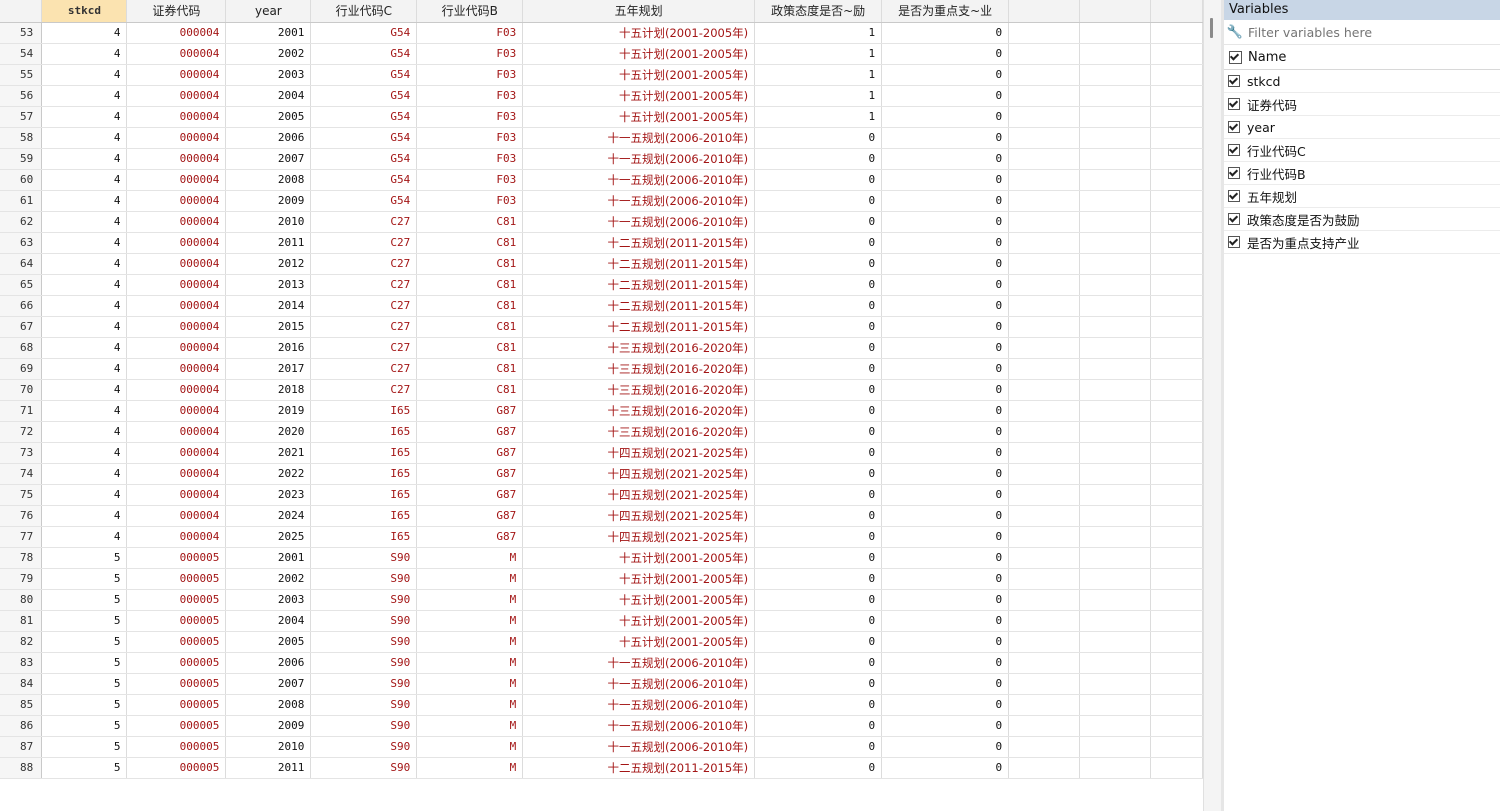 This screenshot has height=811, width=1500. Describe the element at coordinates (21, 663) in the screenshot. I see `row-number: 83` at that location.